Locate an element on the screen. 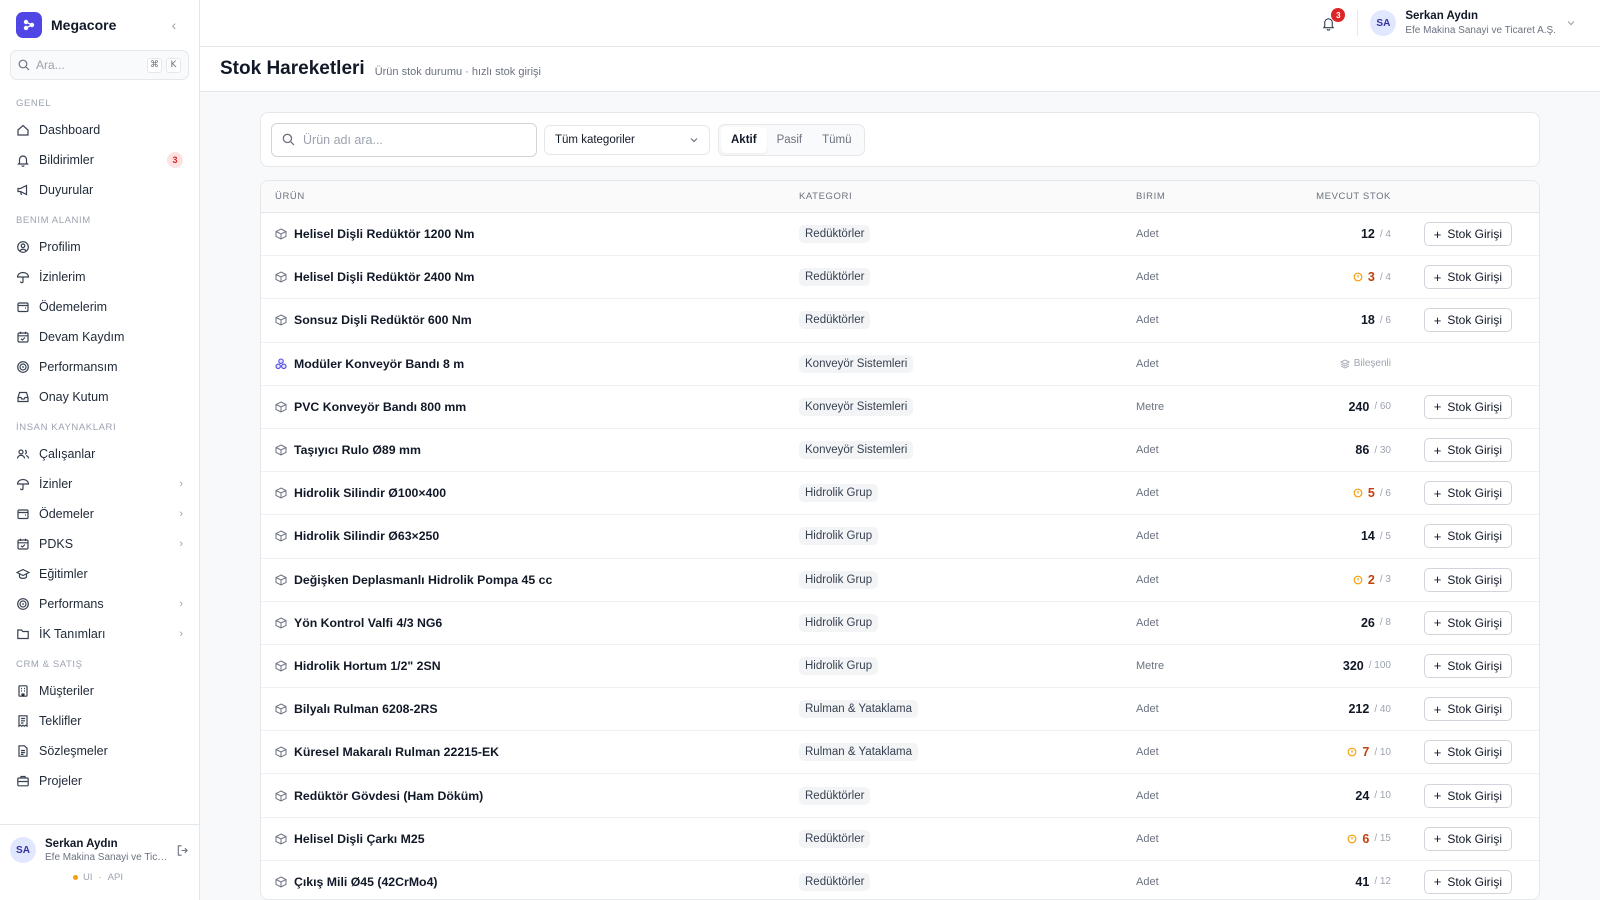 This screenshot has height=900, width=1600. sidebar-item-i-zinlerim: İzinlerim is located at coordinates (99, 277).